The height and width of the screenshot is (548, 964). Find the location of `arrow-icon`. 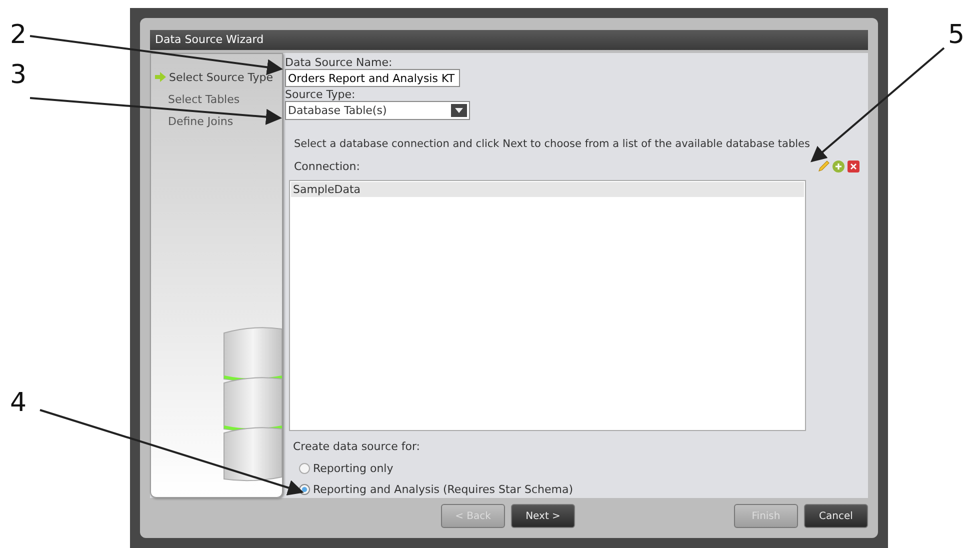

arrow-icon is located at coordinates (160, 77).